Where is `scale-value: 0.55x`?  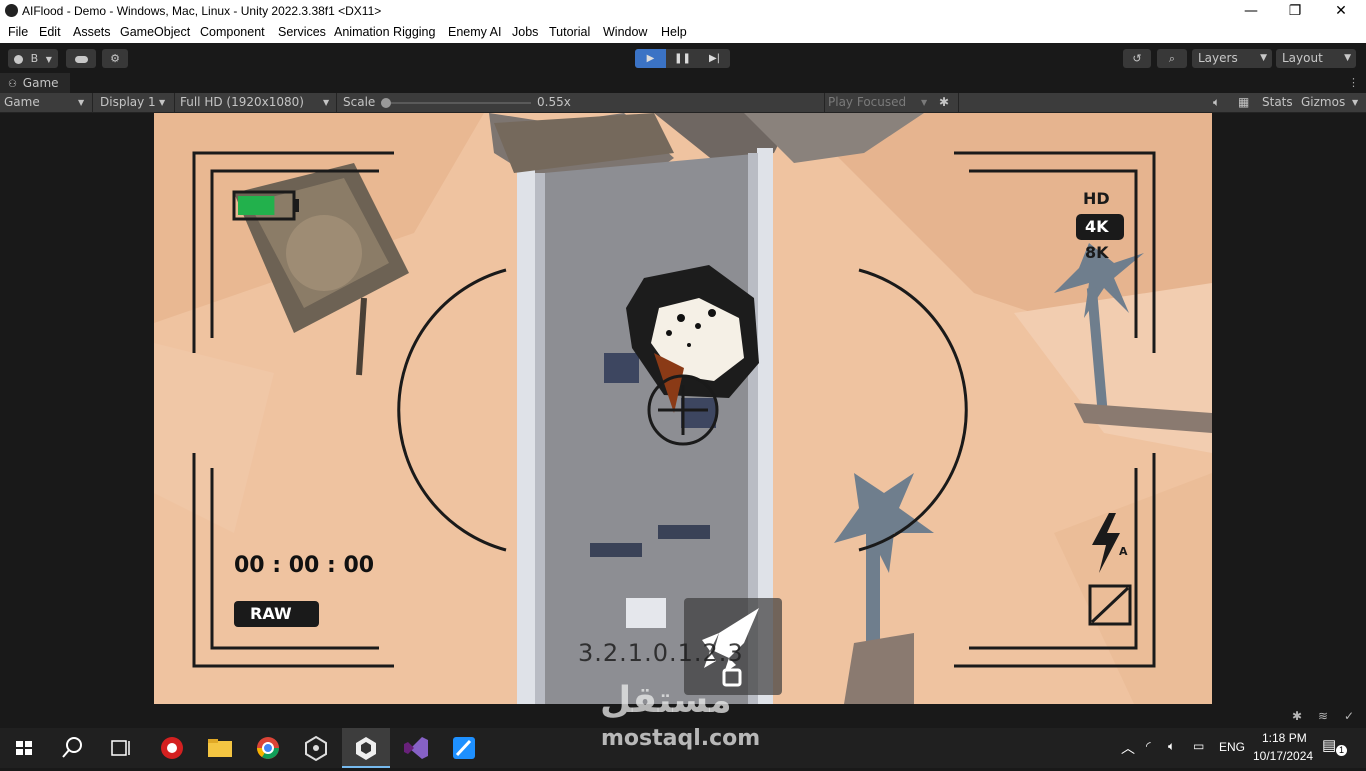
scale-value: 0.55x is located at coordinates (554, 102).